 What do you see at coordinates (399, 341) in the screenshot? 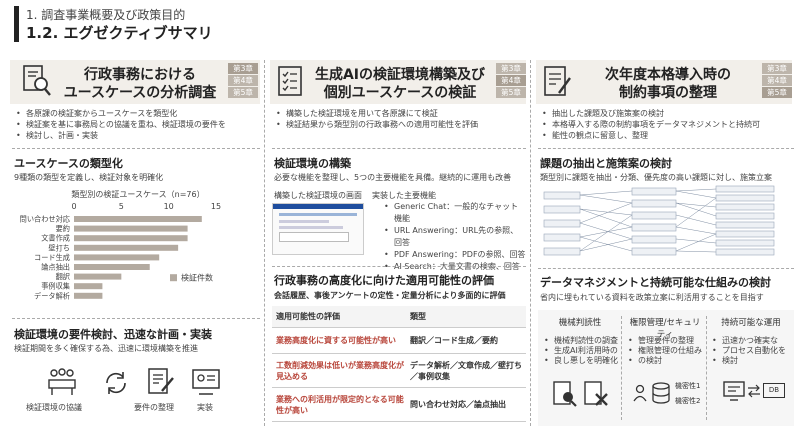
I see `table-row: 業務高度化に資する可能性が高い 翻訳／コード生成／要約` at bounding box center [399, 341].